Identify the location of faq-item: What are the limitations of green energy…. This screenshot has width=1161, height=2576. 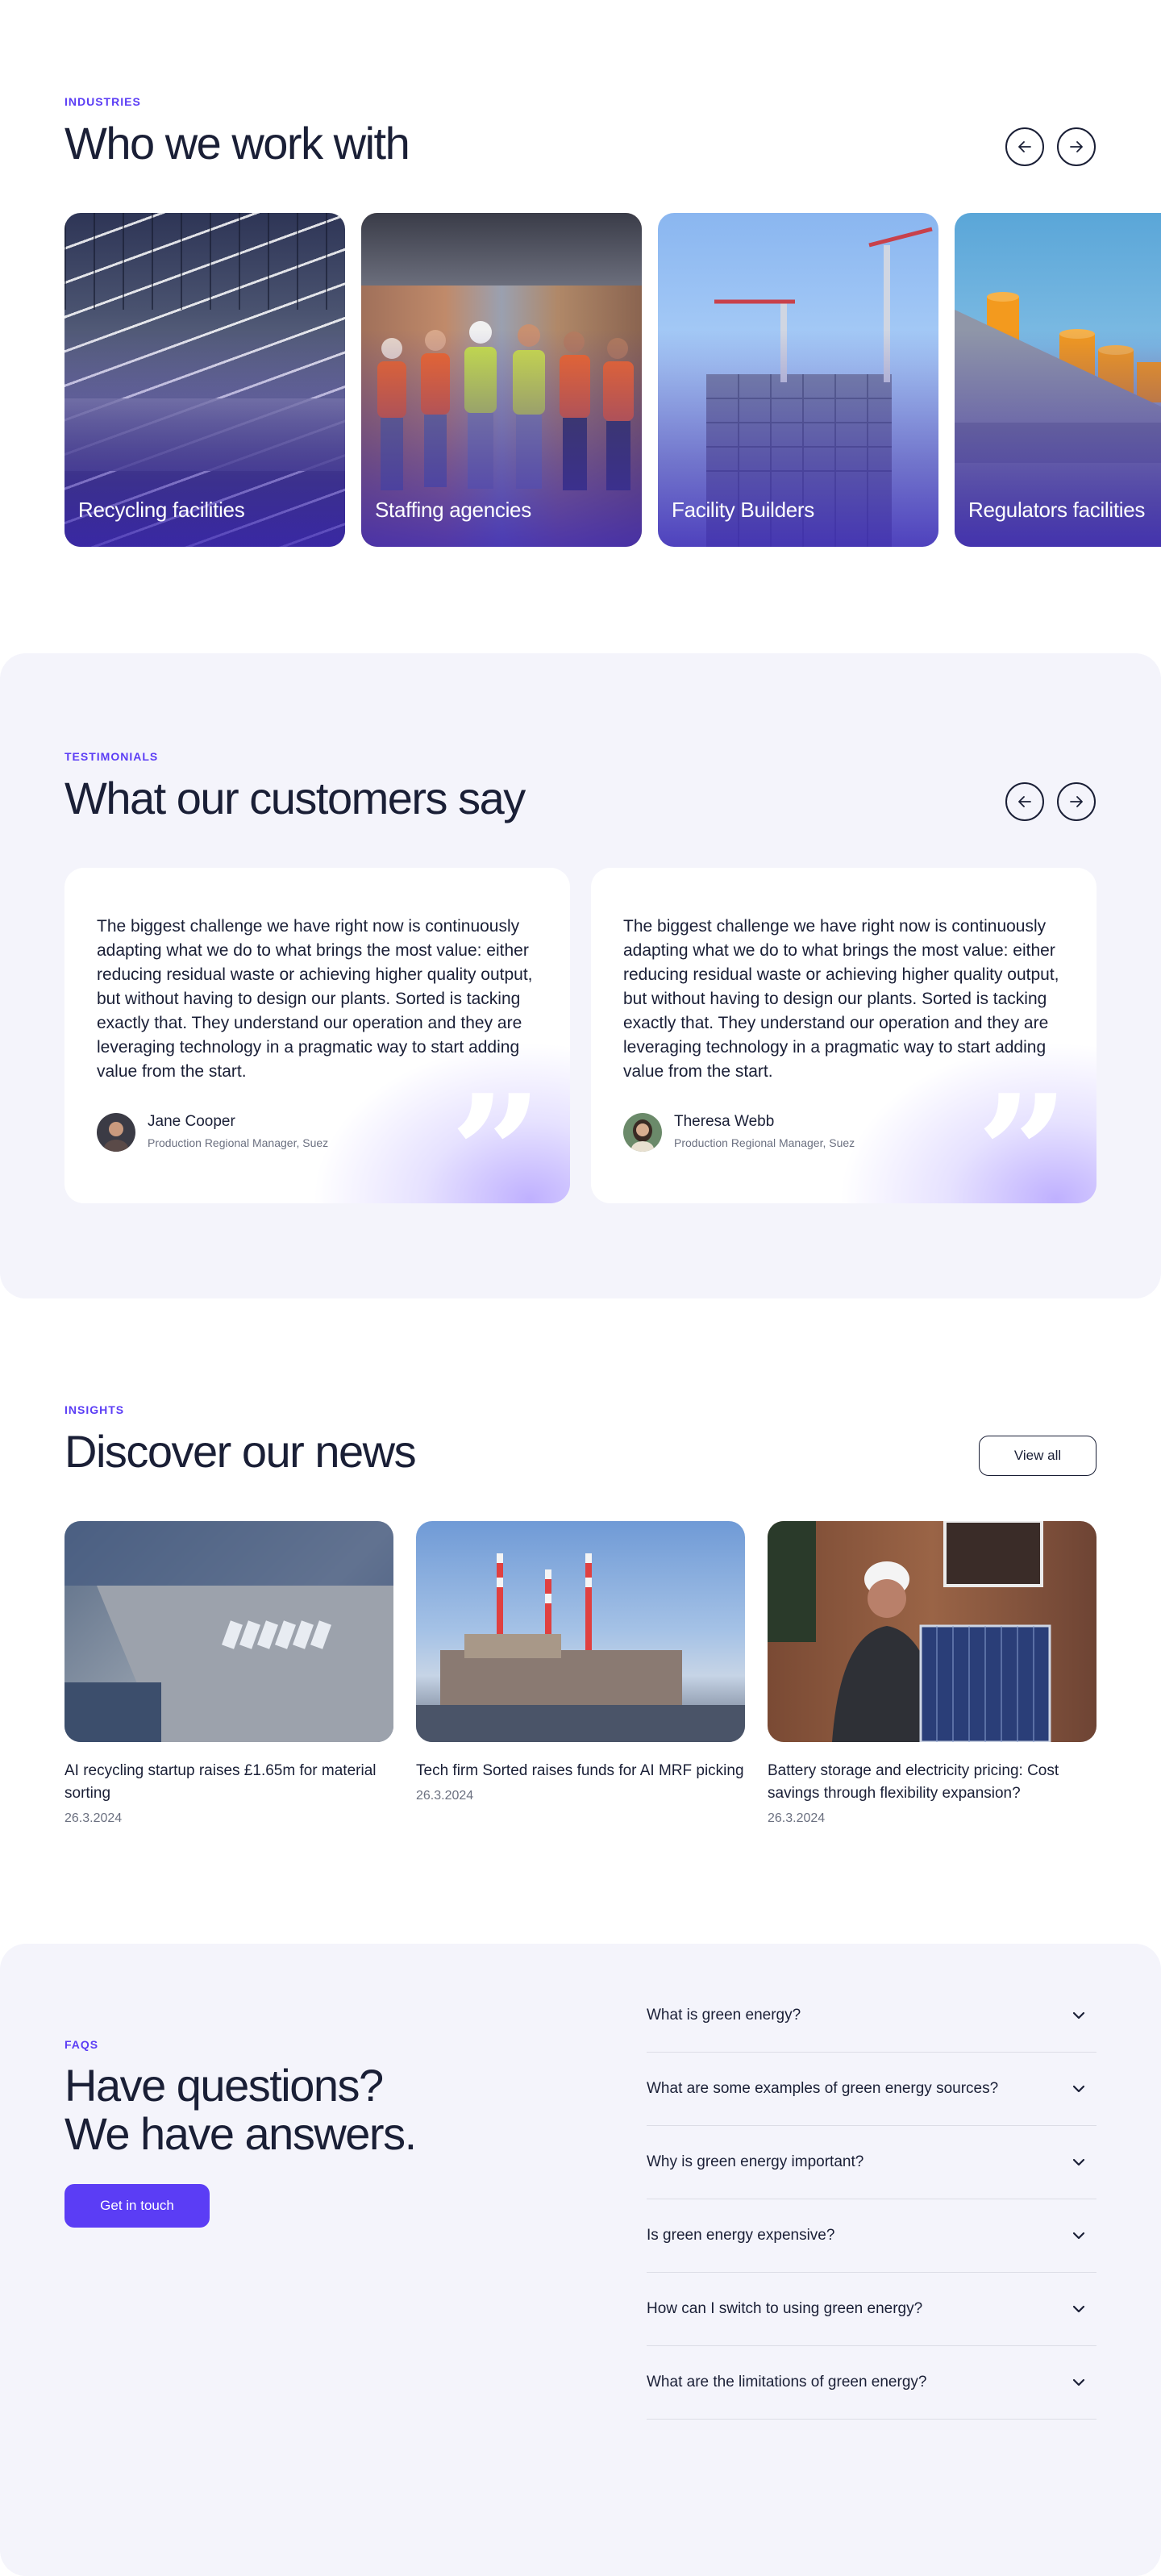
(871, 2383).